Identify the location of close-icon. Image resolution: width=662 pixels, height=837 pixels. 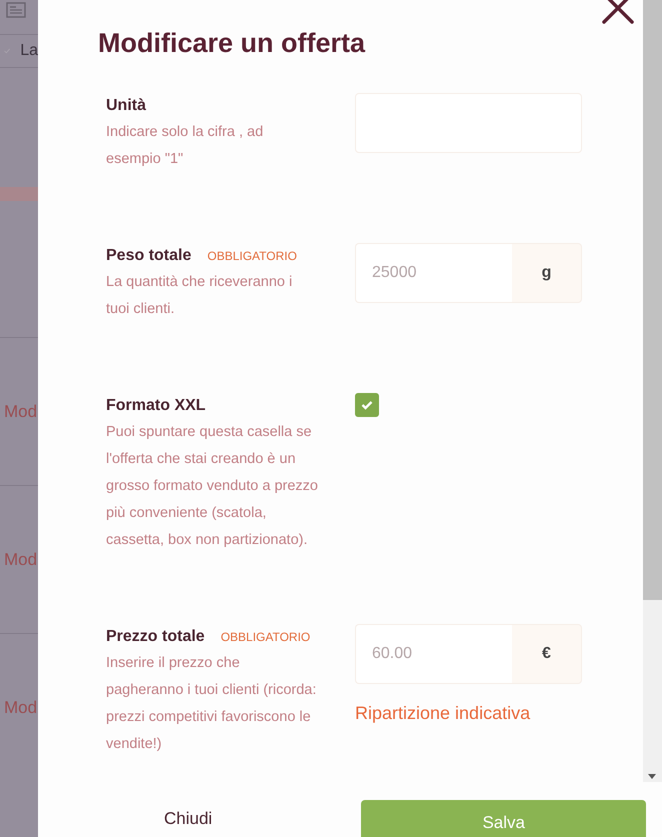
(618, 13).